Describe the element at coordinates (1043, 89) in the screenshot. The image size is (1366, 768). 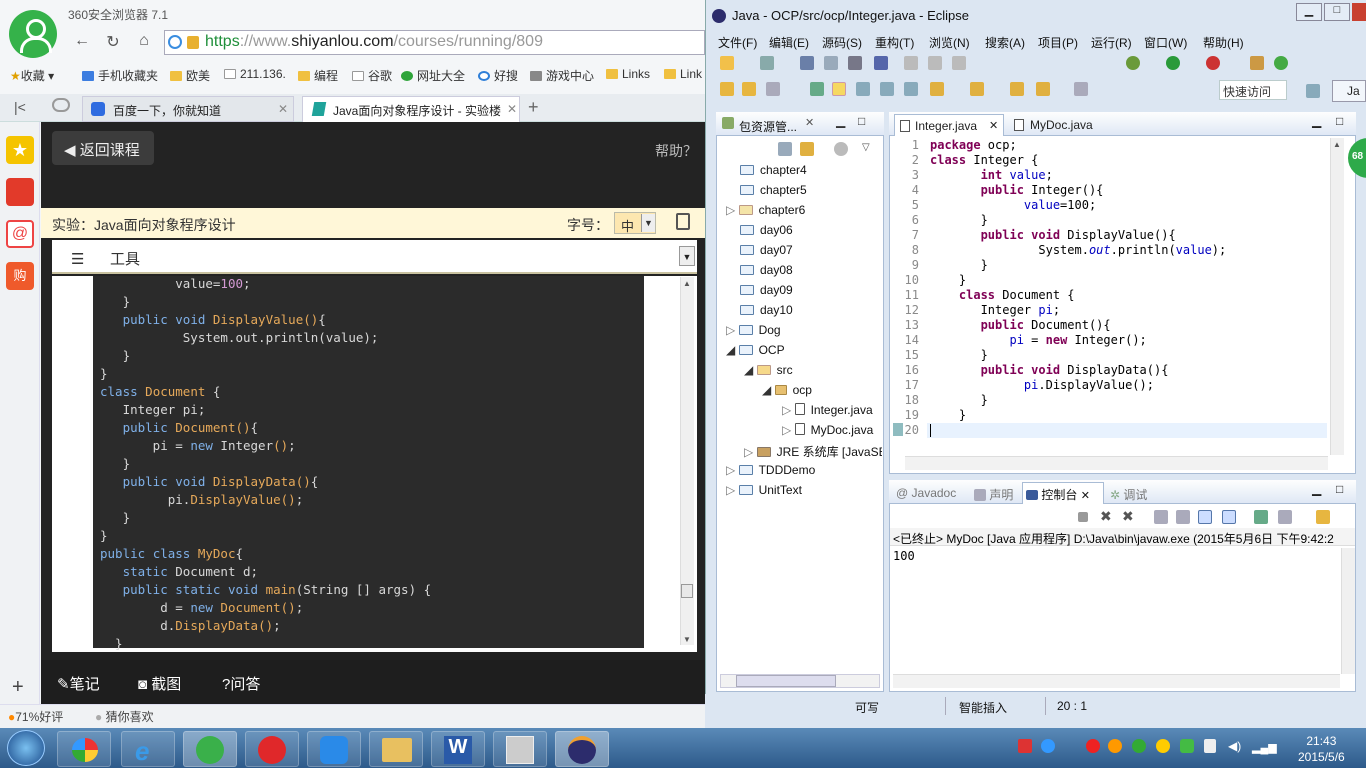
I see `back-icon` at that location.